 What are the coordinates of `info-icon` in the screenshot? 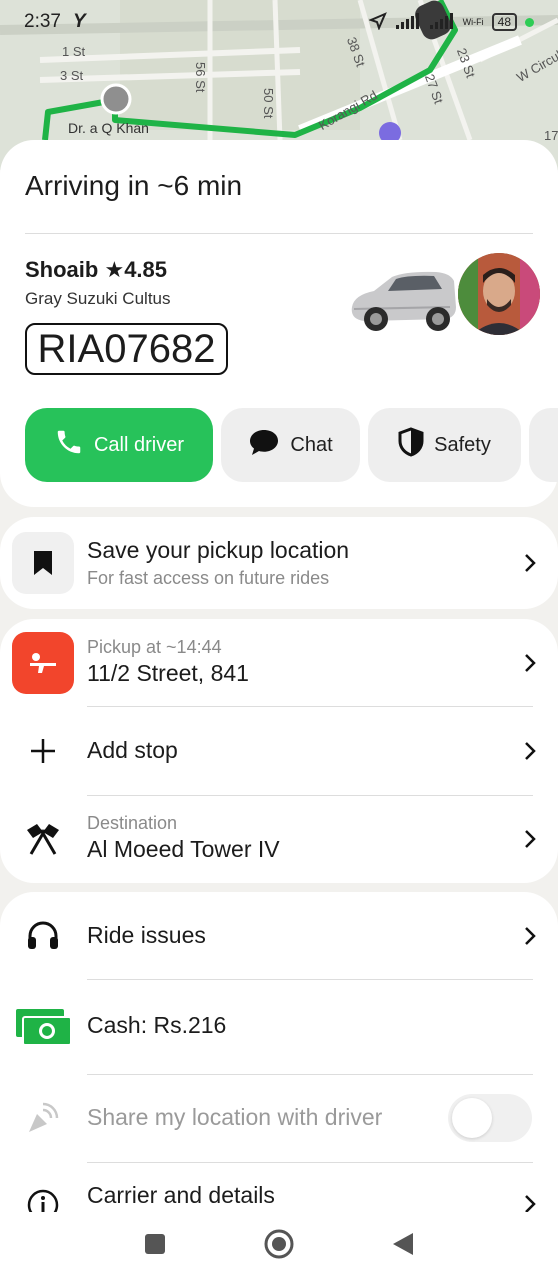 It's located at (43, 1198).